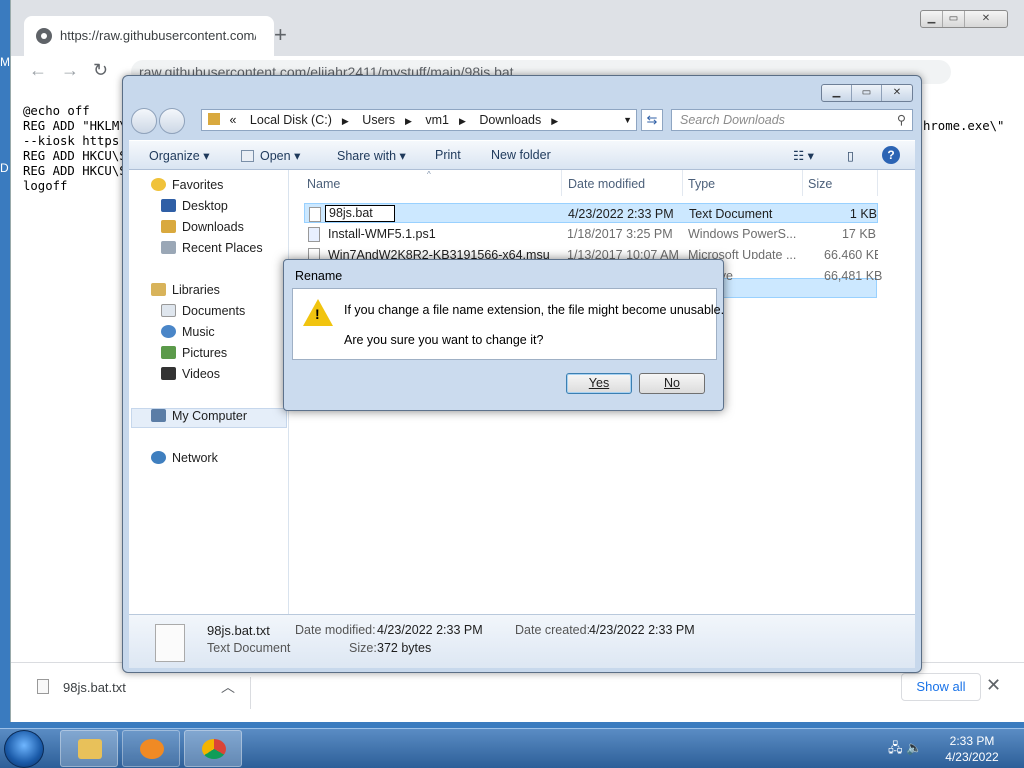 Image resolution: width=1024 pixels, height=768 pixels. I want to click on documents-icon, so click(168, 310).